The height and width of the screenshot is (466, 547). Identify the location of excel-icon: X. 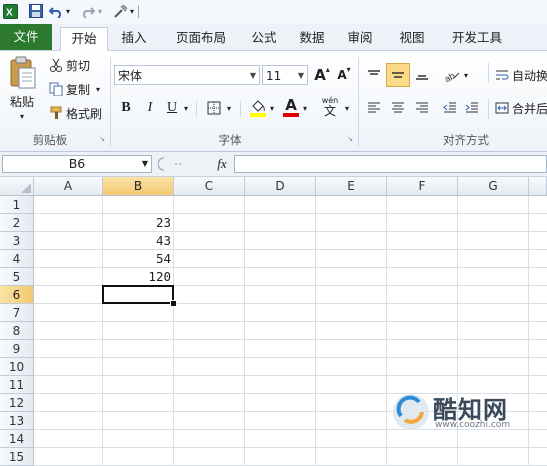
(10, 11).